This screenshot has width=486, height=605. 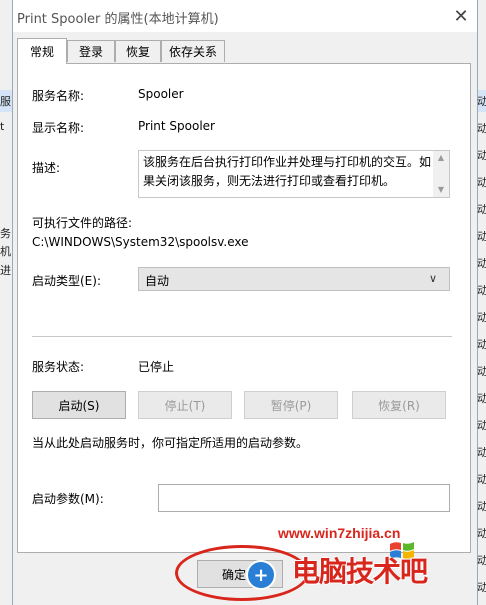 I want to click on tab-logon: 登录, so click(x=91, y=51).